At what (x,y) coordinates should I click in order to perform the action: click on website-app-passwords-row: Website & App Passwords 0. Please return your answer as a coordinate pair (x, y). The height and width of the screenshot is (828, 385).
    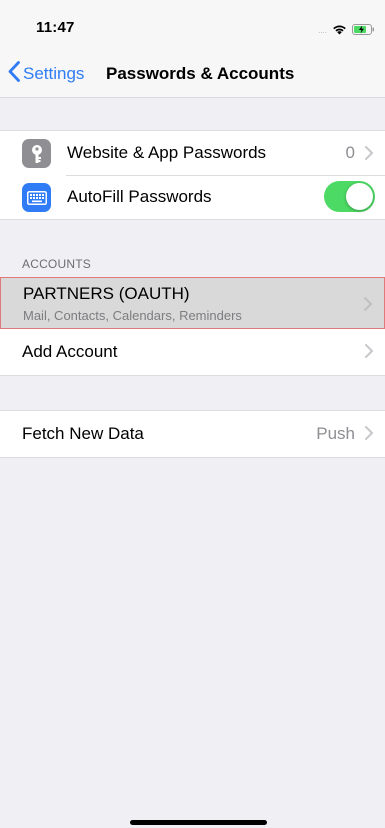
    Looking at the image, I should click on (192, 153).